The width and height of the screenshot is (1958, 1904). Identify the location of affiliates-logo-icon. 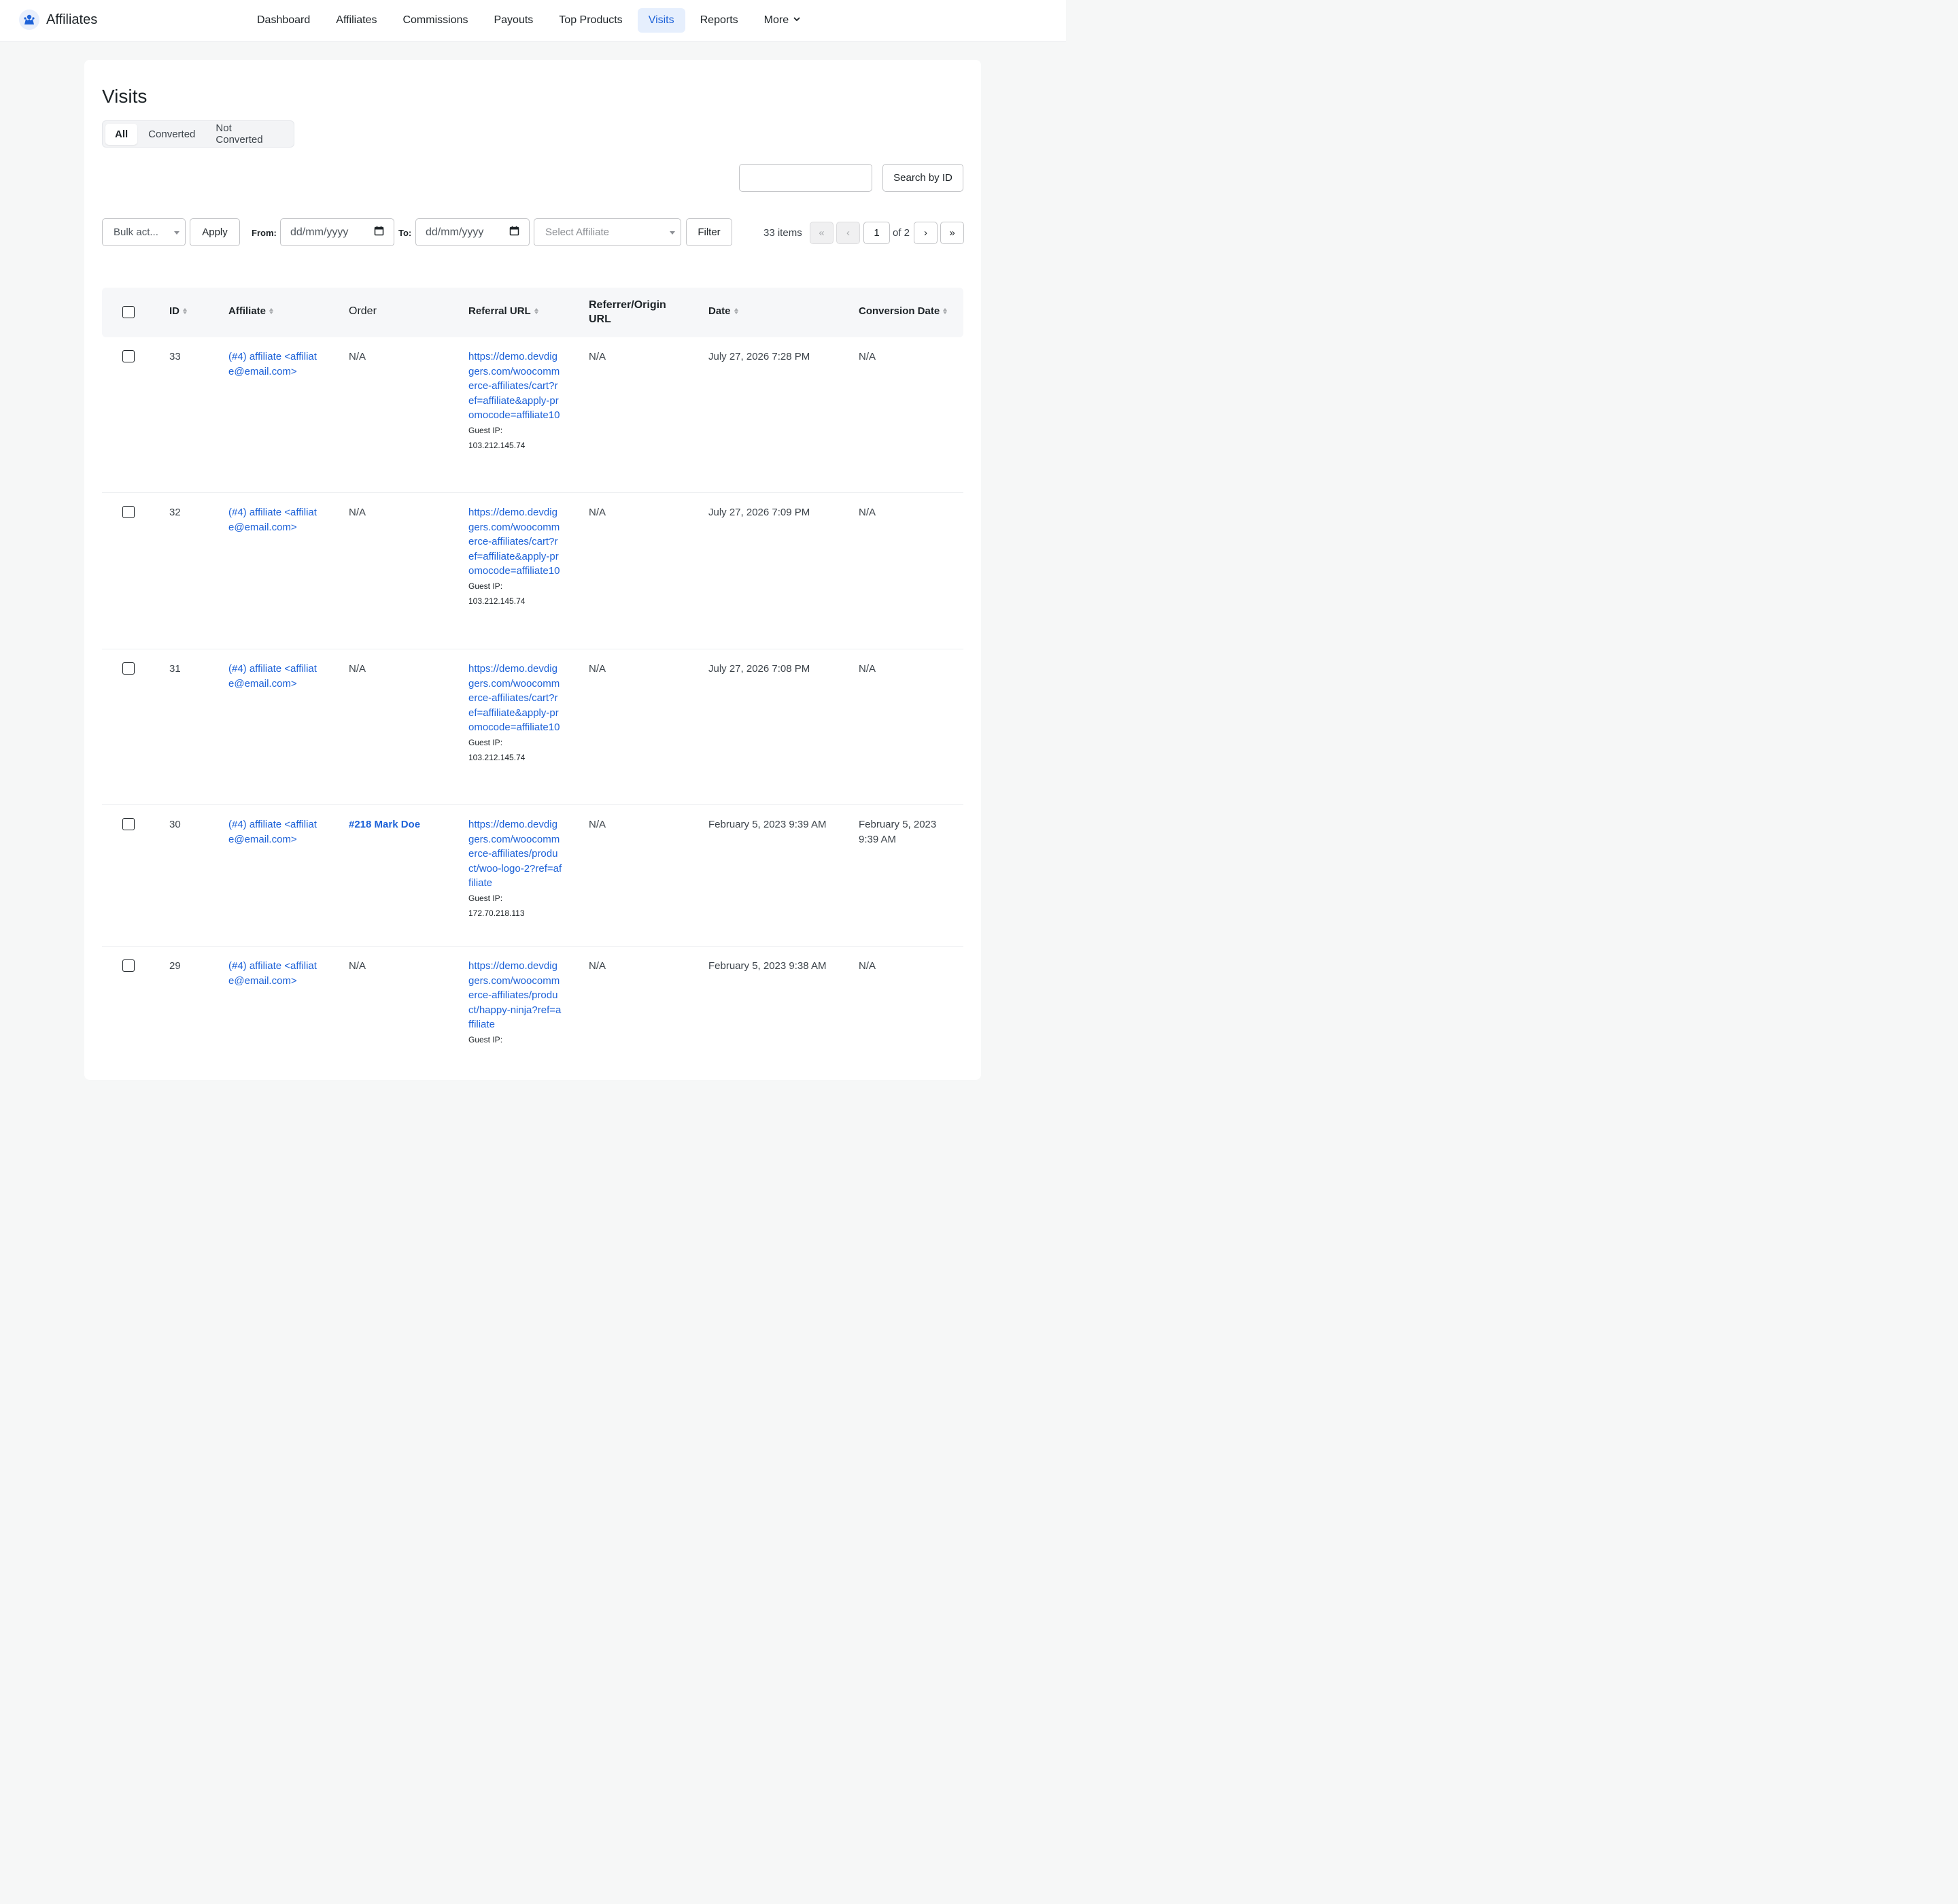
(29, 20).